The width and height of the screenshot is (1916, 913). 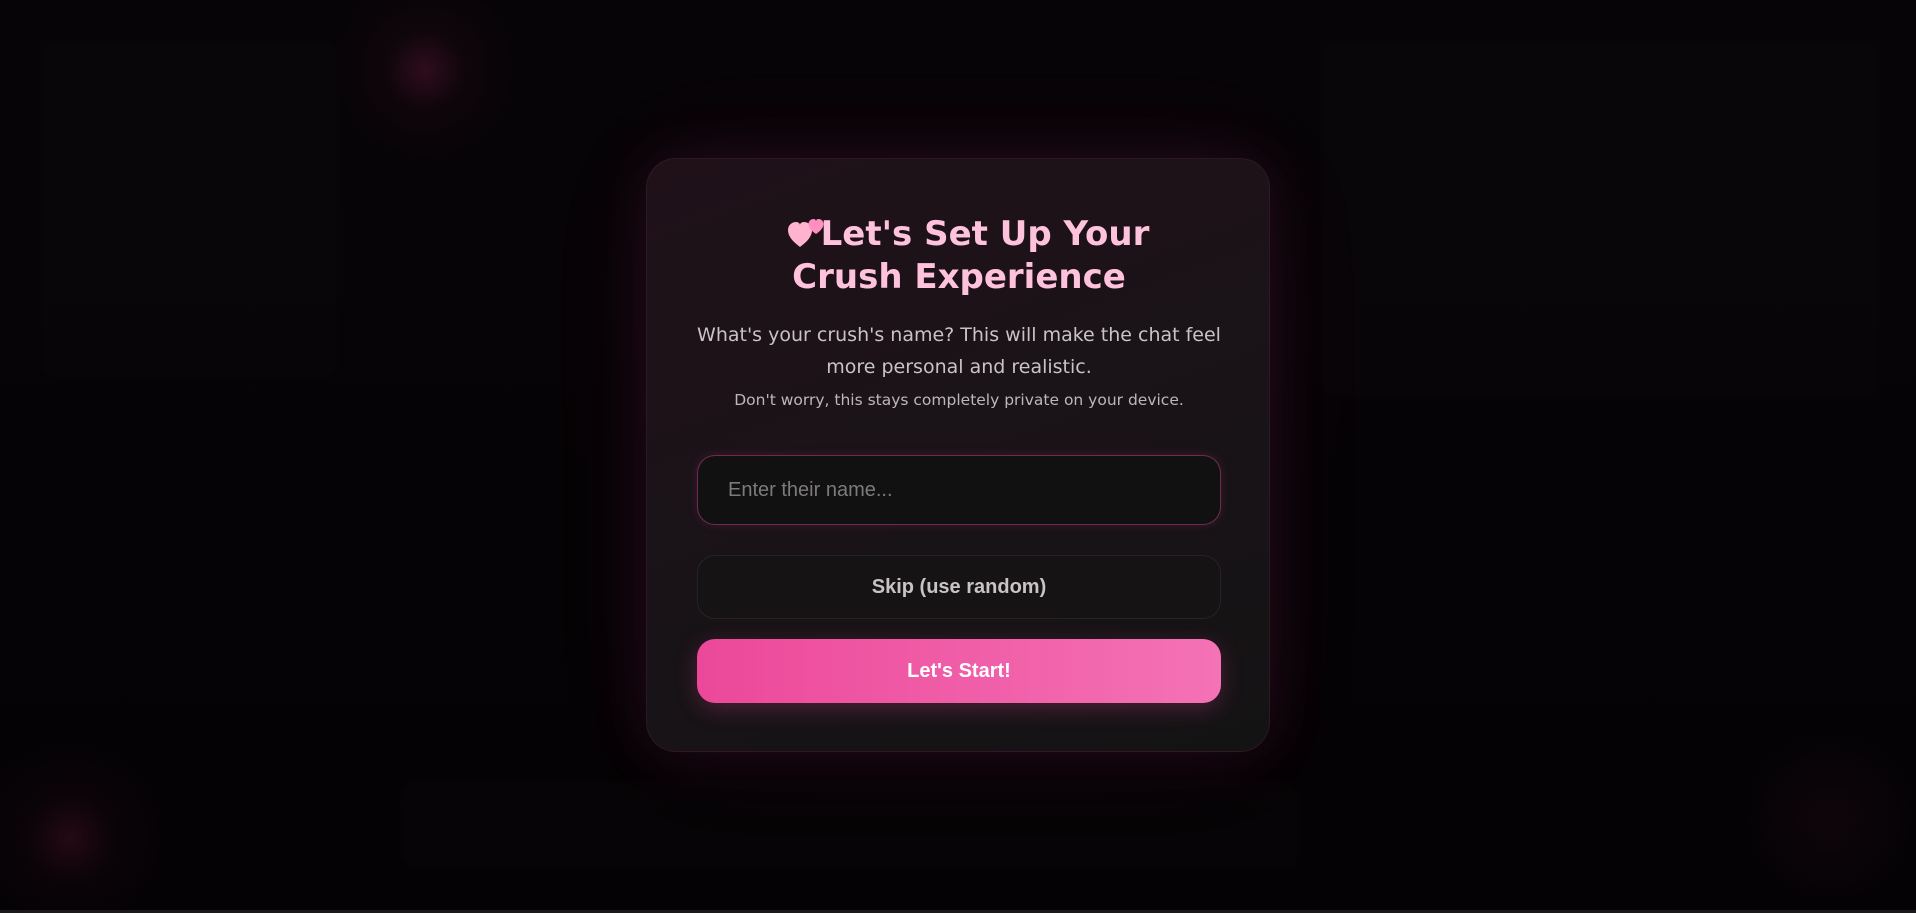 I want to click on skip-button: Skip (use random), so click(x=959, y=587).